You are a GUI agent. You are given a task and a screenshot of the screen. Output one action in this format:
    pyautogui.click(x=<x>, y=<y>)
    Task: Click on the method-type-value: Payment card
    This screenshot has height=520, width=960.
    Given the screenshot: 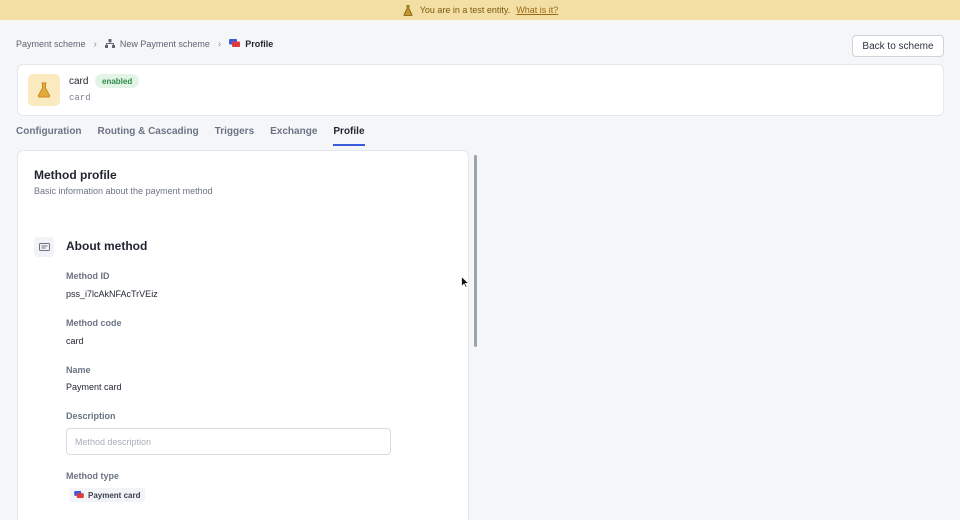 What is the action you would take?
    pyautogui.click(x=114, y=495)
    